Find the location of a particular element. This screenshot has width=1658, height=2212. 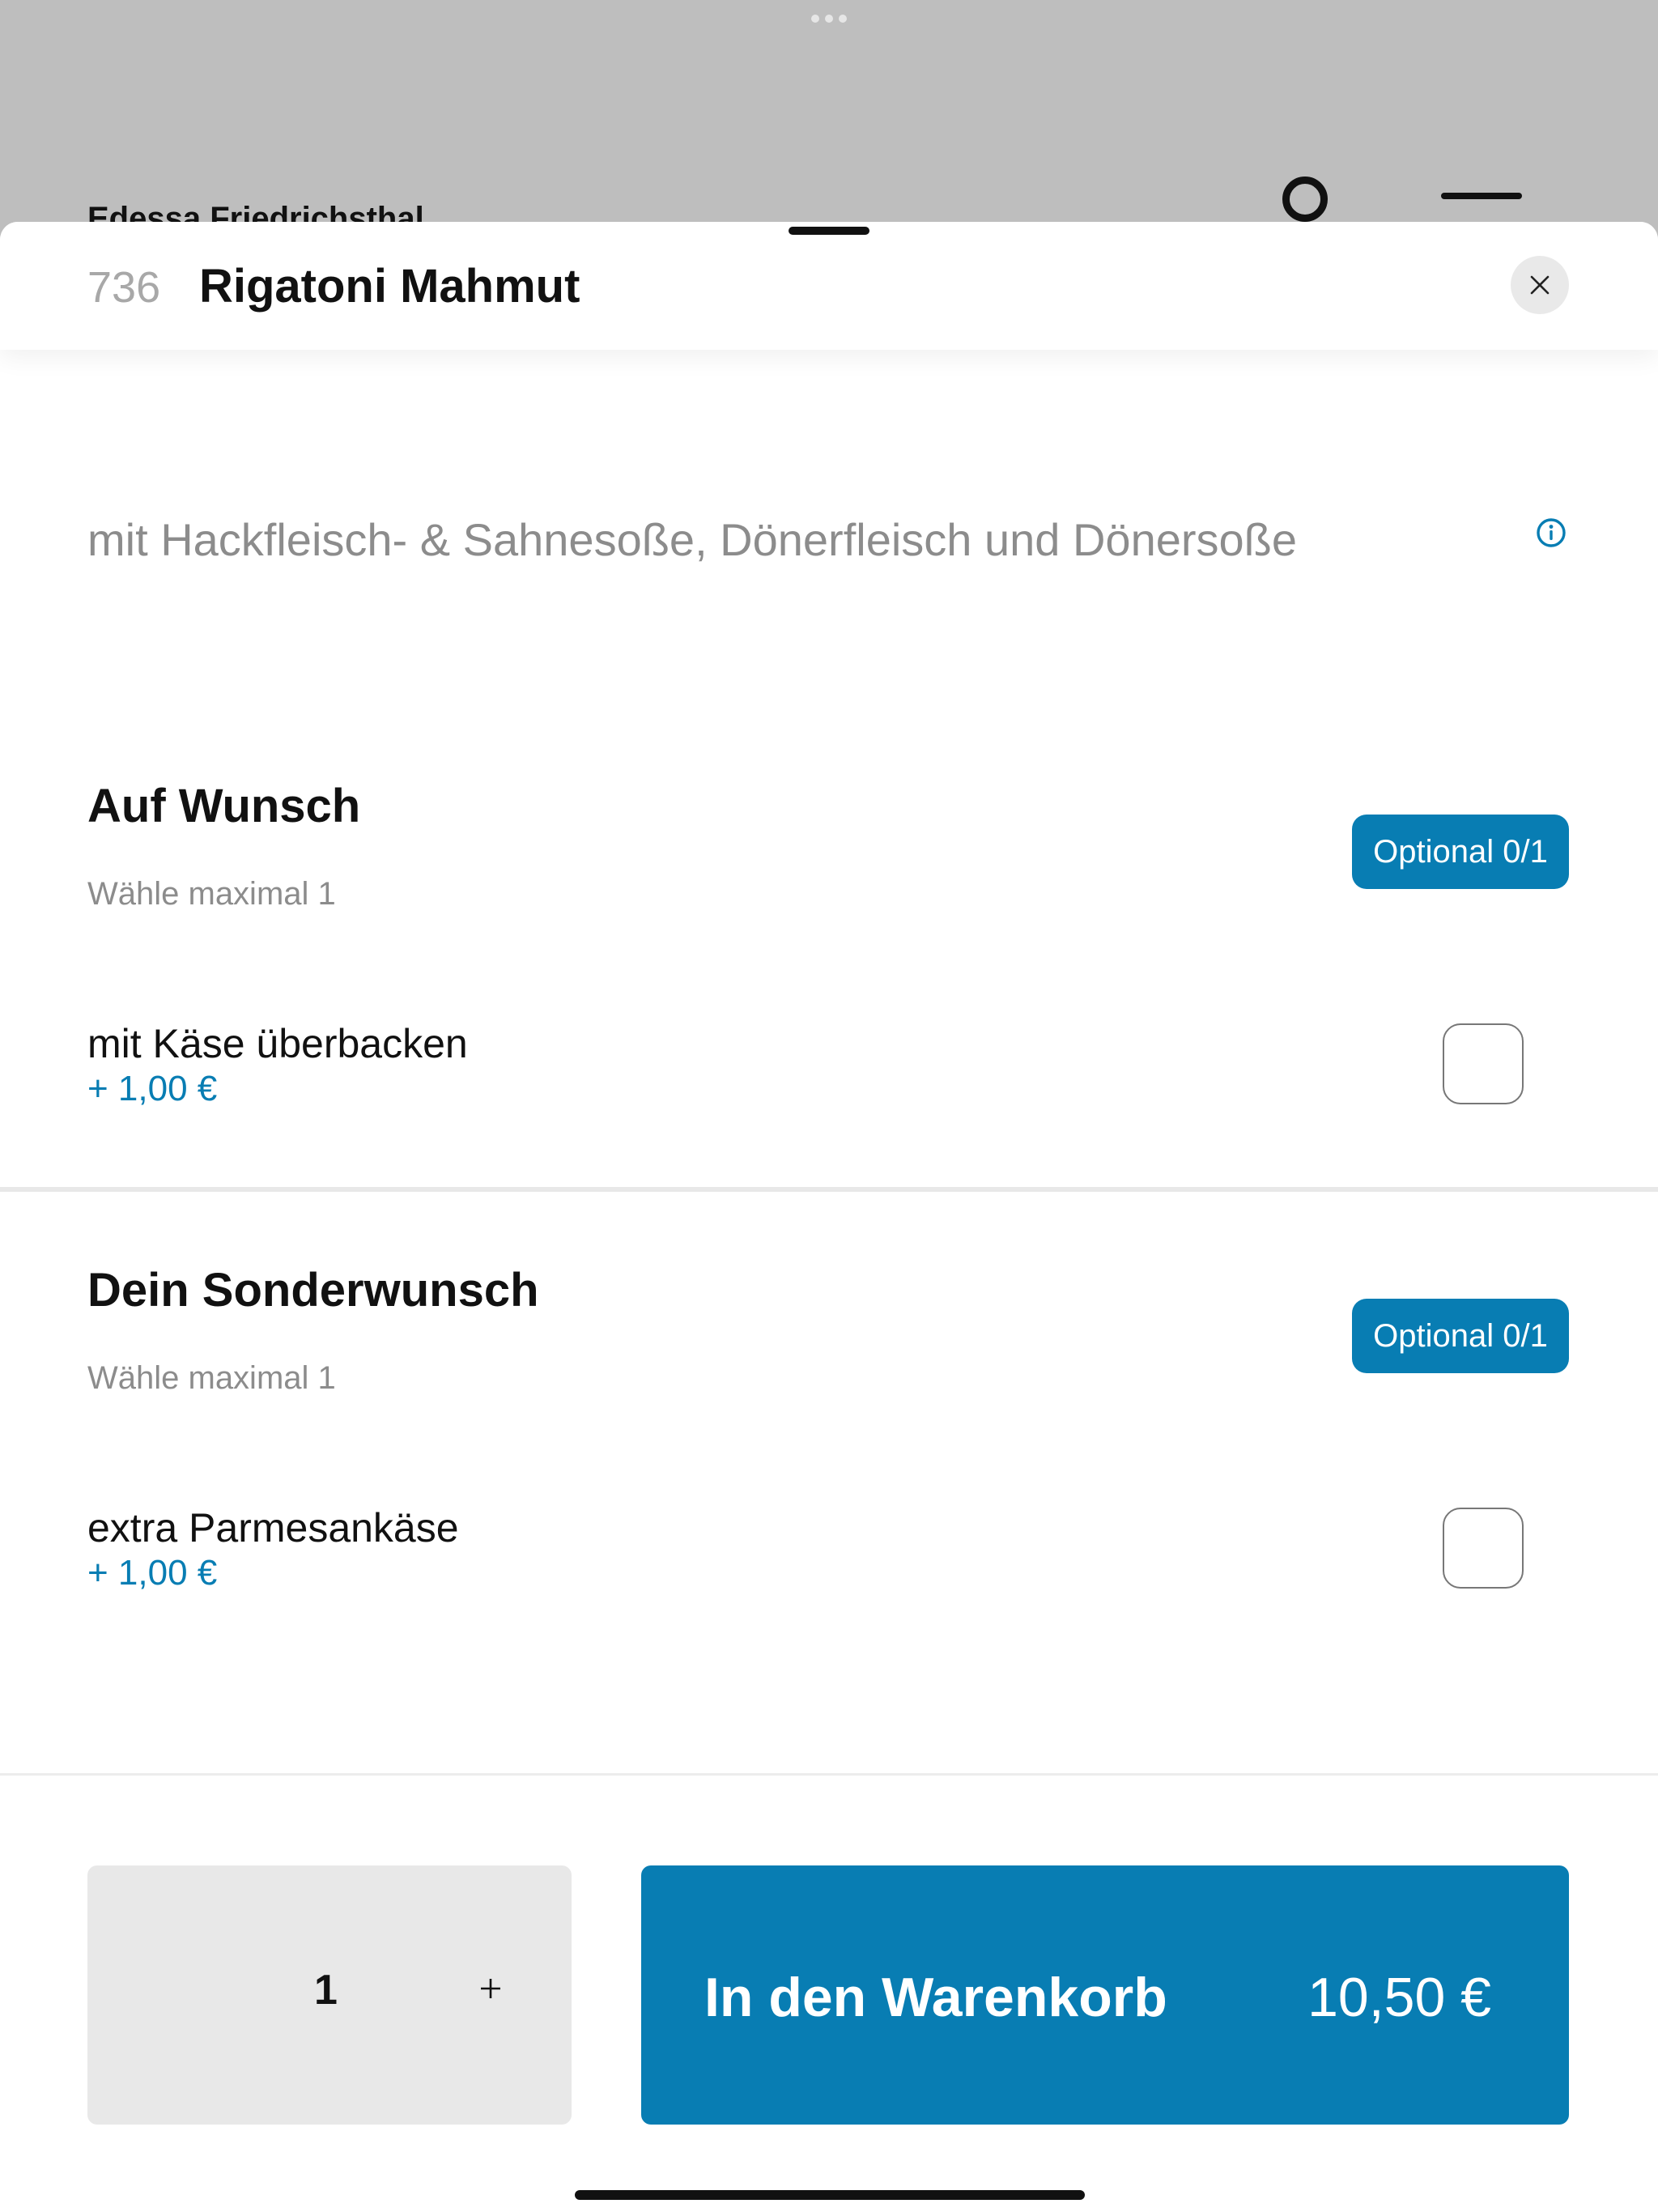

group-title-dein-sonderwunsch: Dein Sonderwunsch is located at coordinates (313, 1290).